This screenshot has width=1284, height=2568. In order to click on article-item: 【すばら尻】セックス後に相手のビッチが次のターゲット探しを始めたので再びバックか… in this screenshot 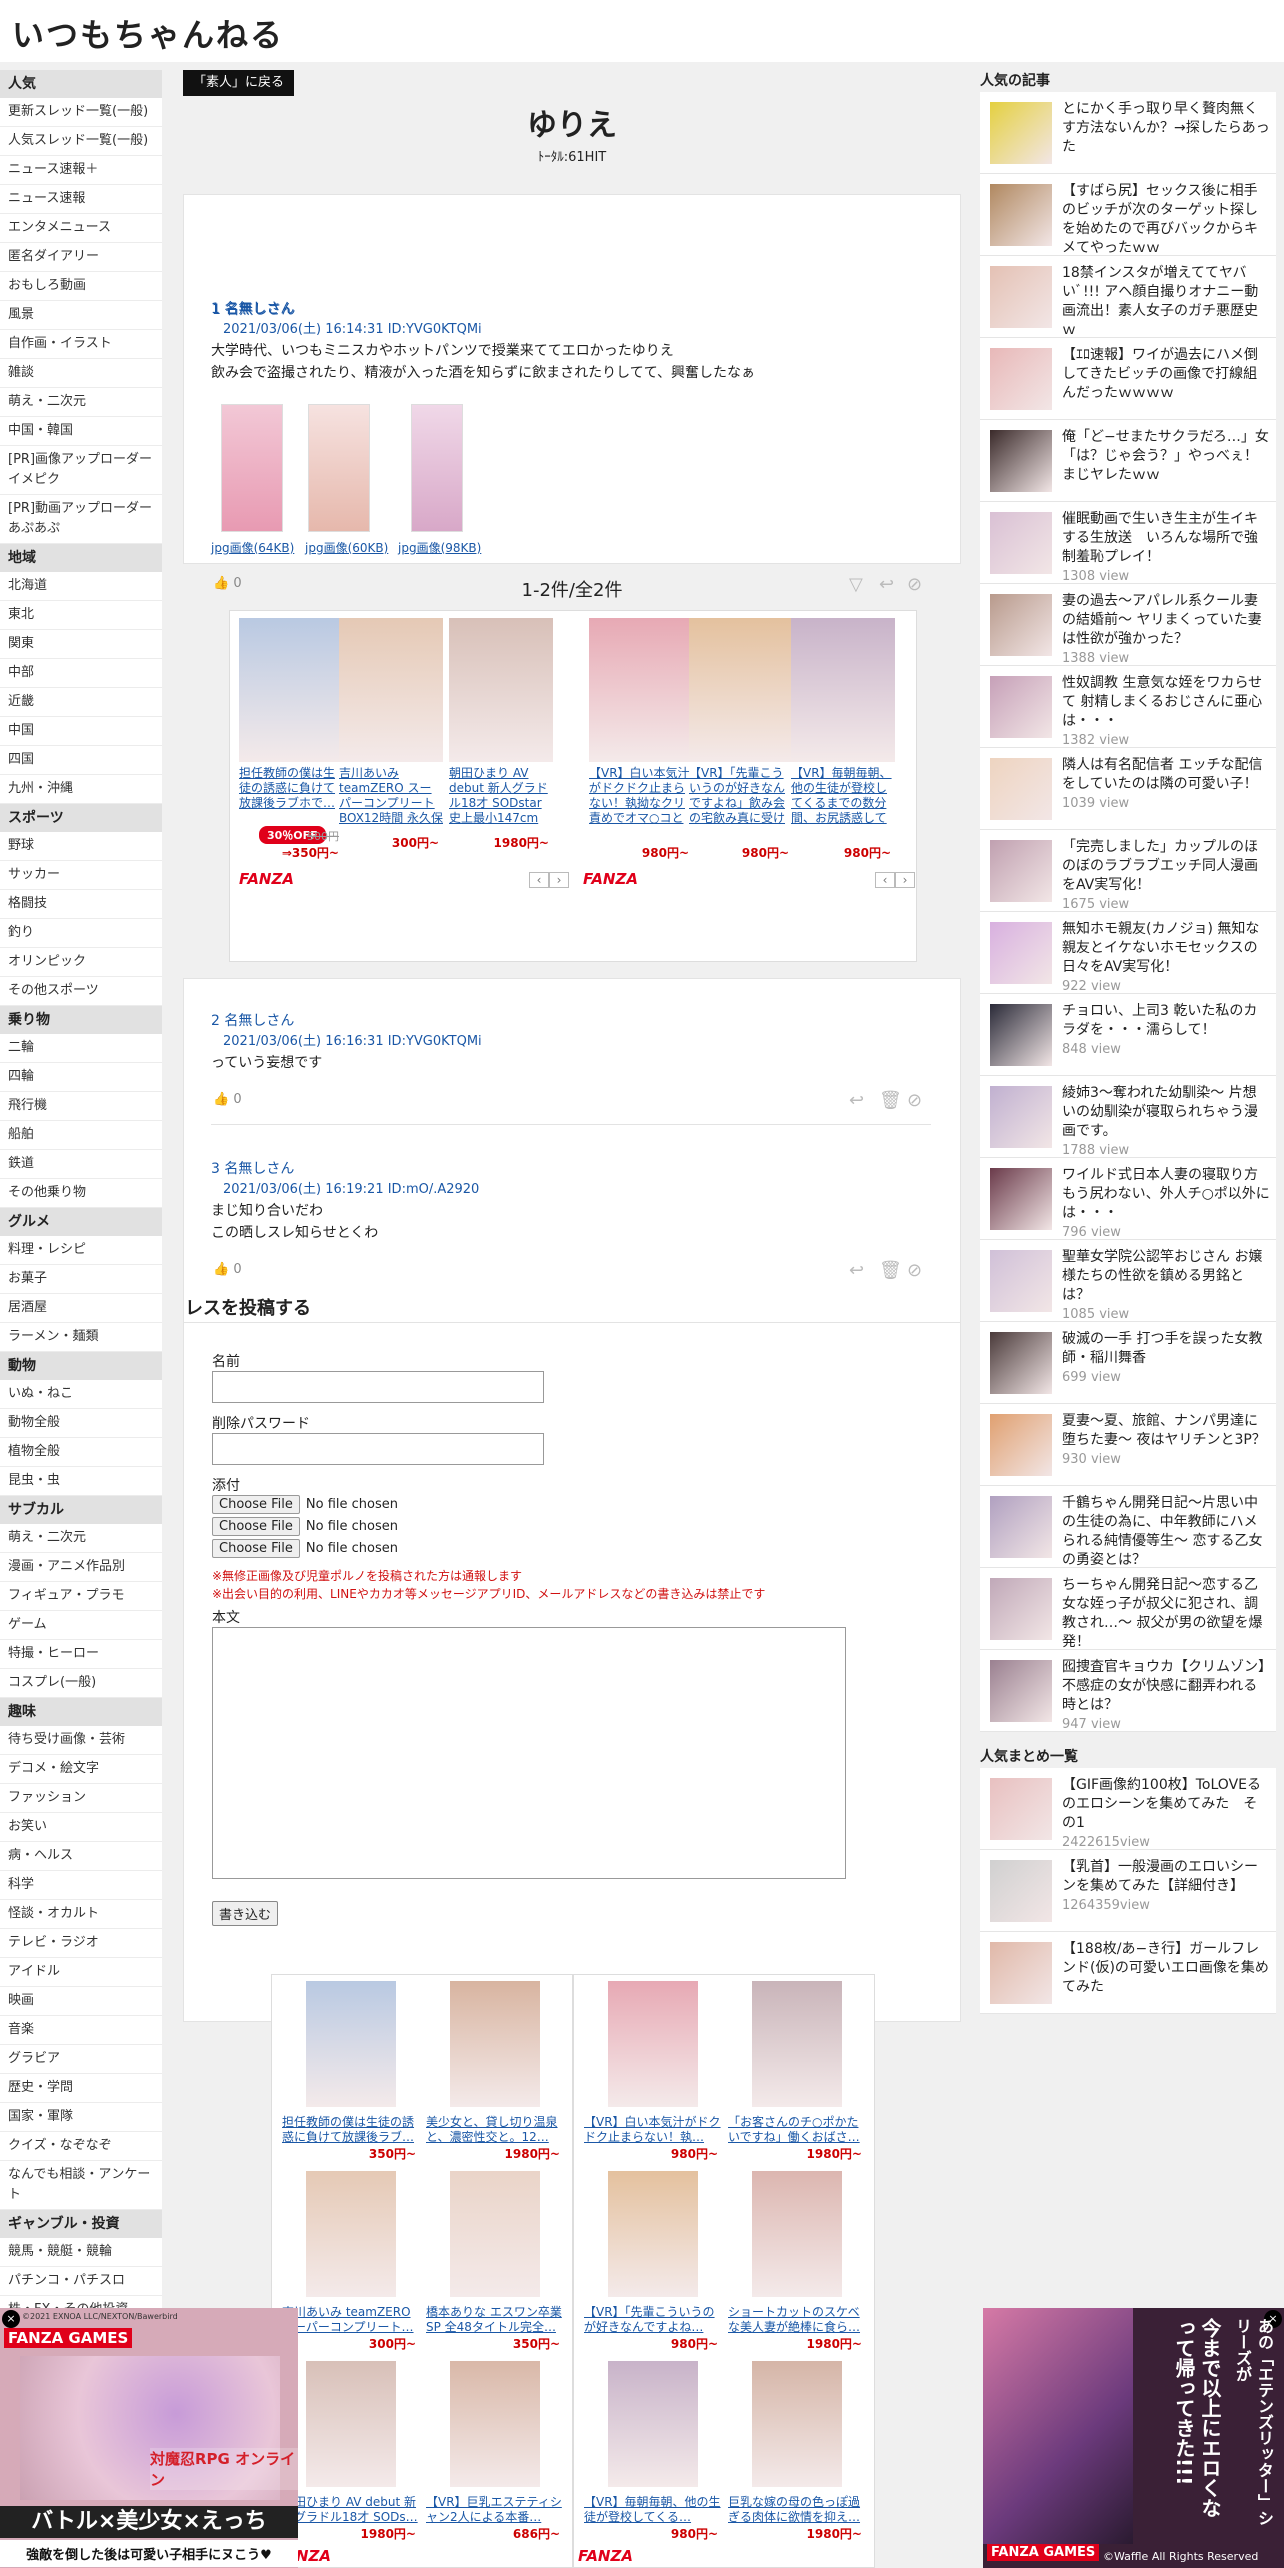, I will do `click(1128, 215)`.